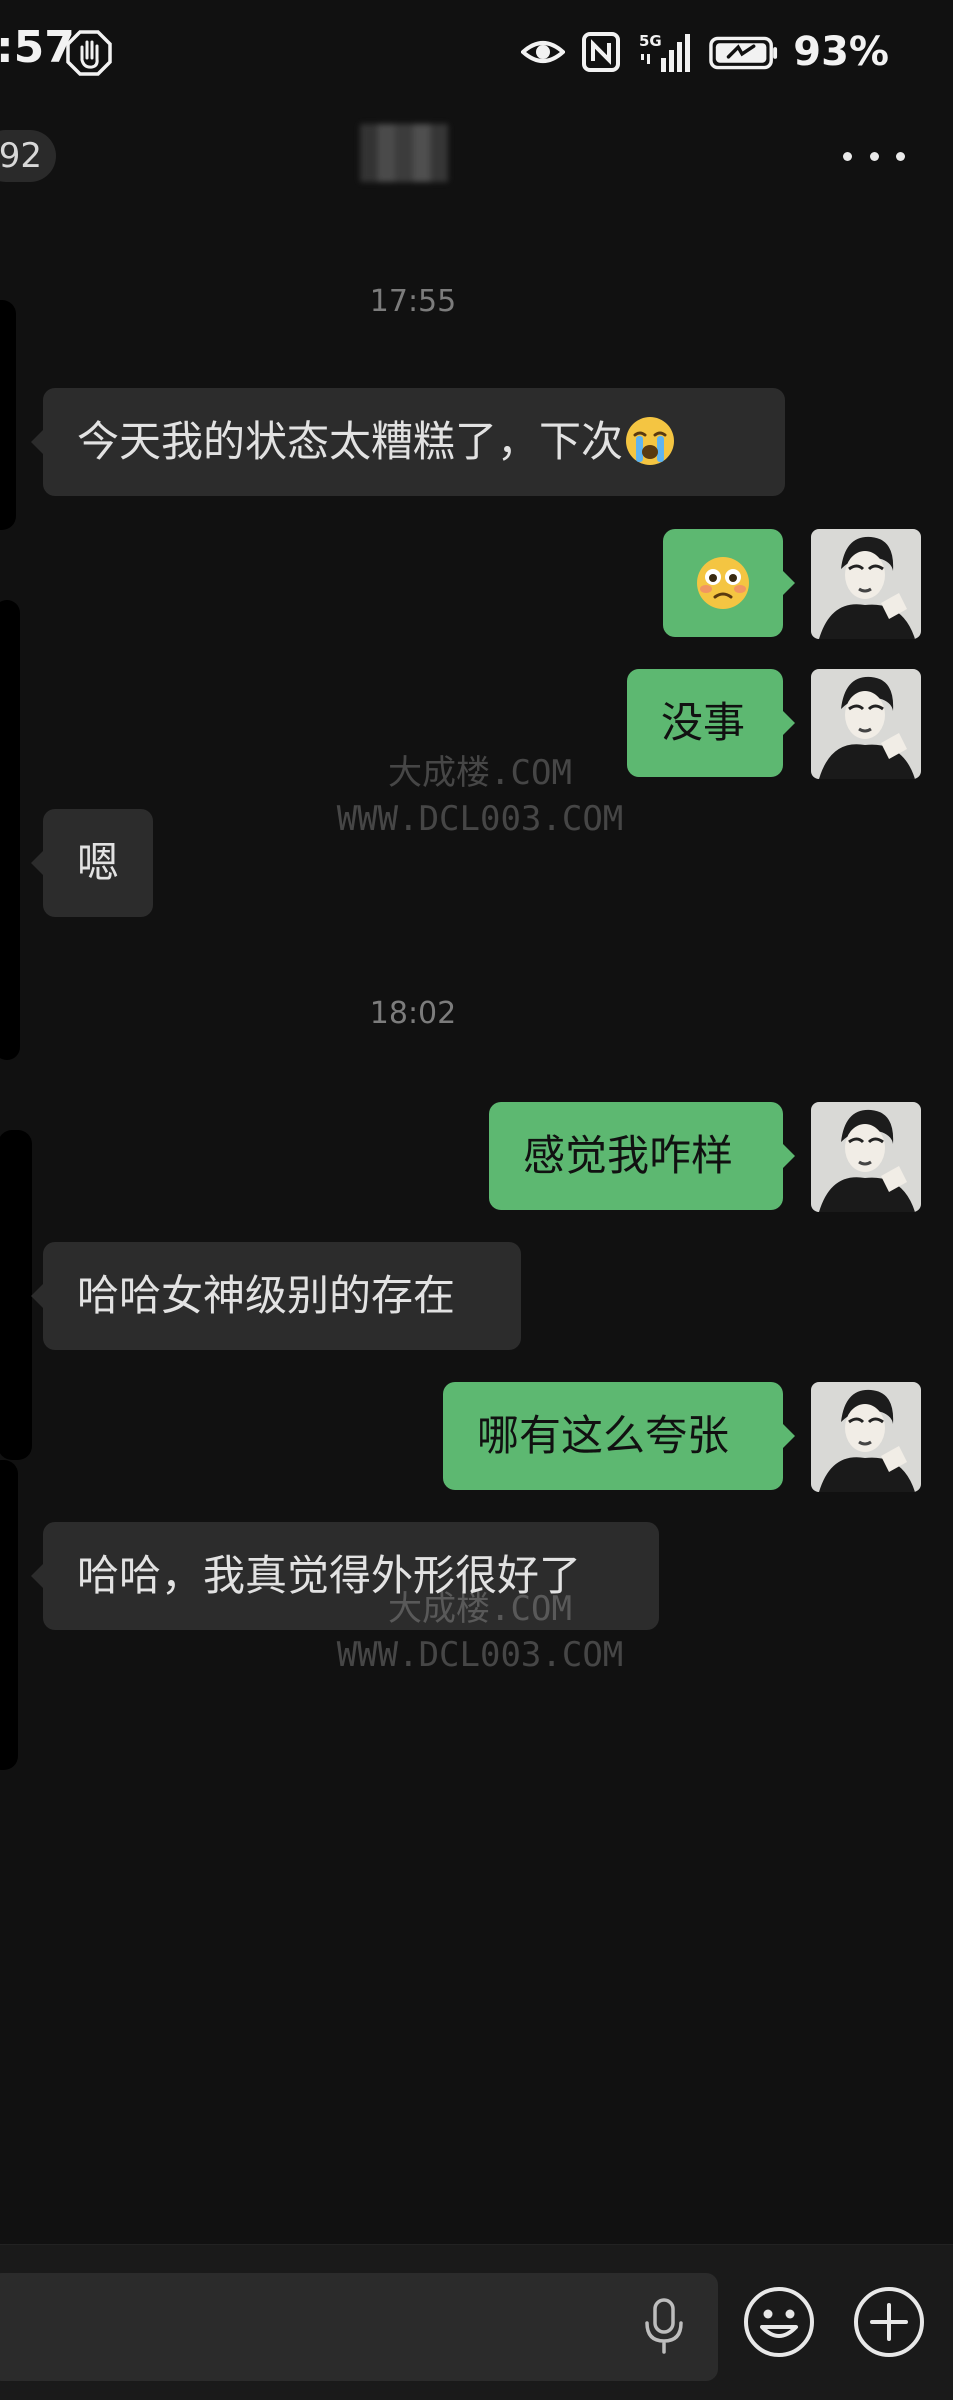 The height and width of the screenshot is (2400, 953). Describe the element at coordinates (543, 52) in the screenshot. I see `eye-icon` at that location.